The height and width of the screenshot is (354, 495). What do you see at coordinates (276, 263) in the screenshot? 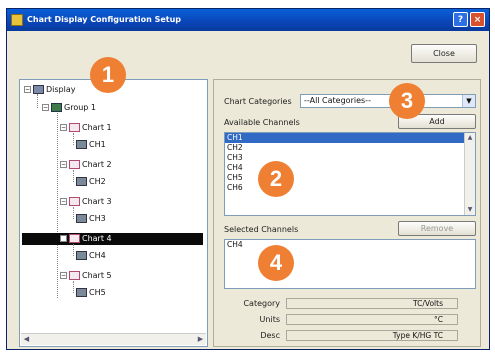
I see `callout-badge-4: 4` at bounding box center [276, 263].